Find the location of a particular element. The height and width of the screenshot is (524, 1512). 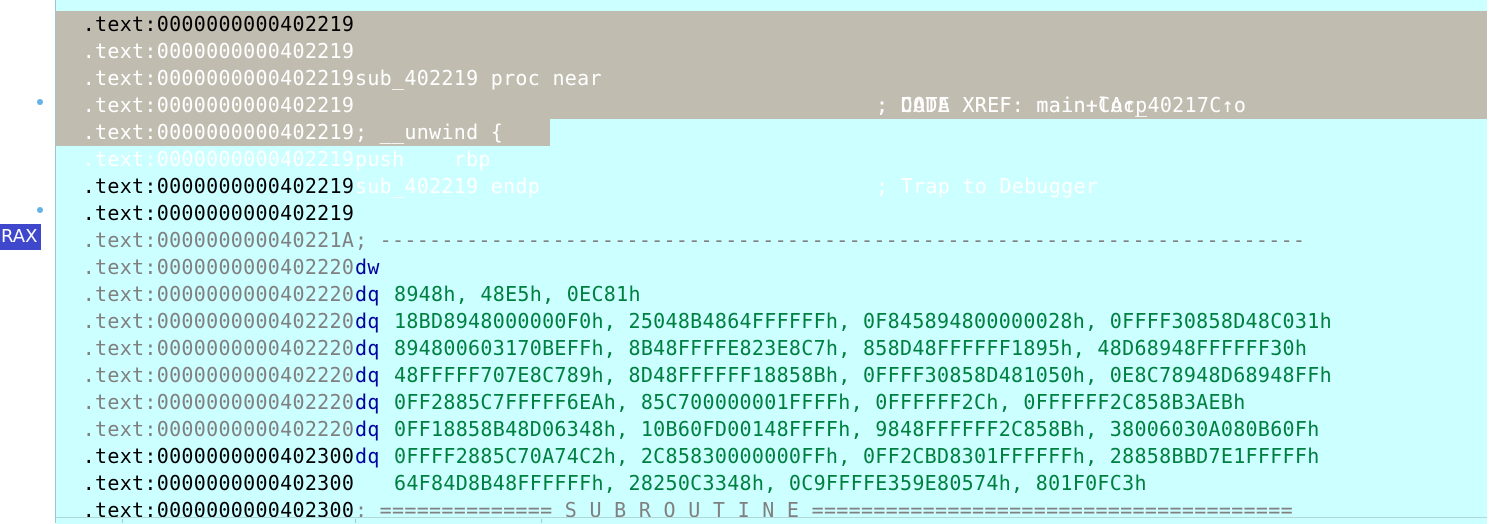

data-operands: 8948h, 48E5h, 0EC81h is located at coordinates (517, 294).